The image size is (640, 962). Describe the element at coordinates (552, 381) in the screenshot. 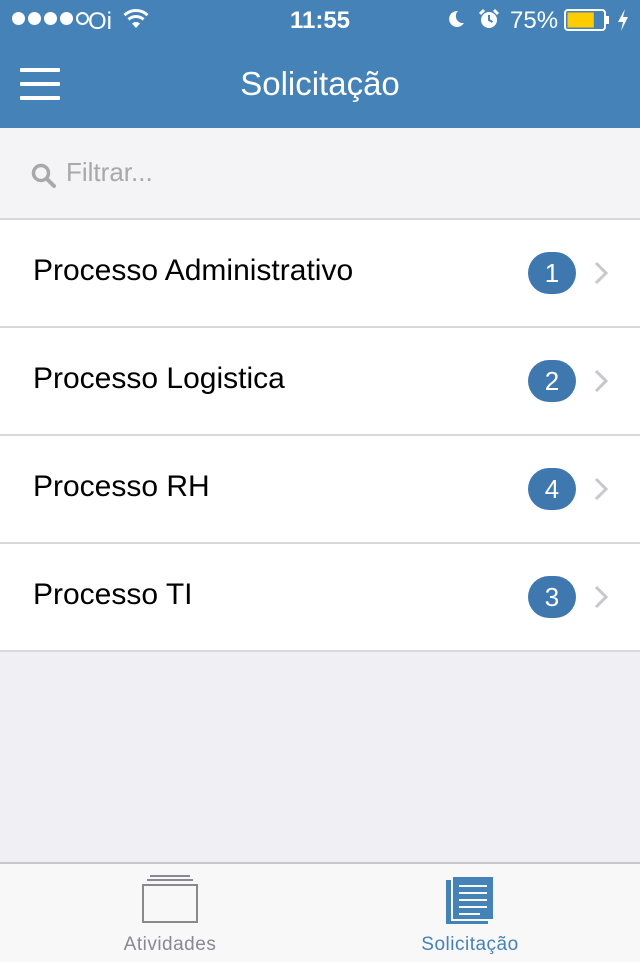

I see `count-badge: 2` at that location.